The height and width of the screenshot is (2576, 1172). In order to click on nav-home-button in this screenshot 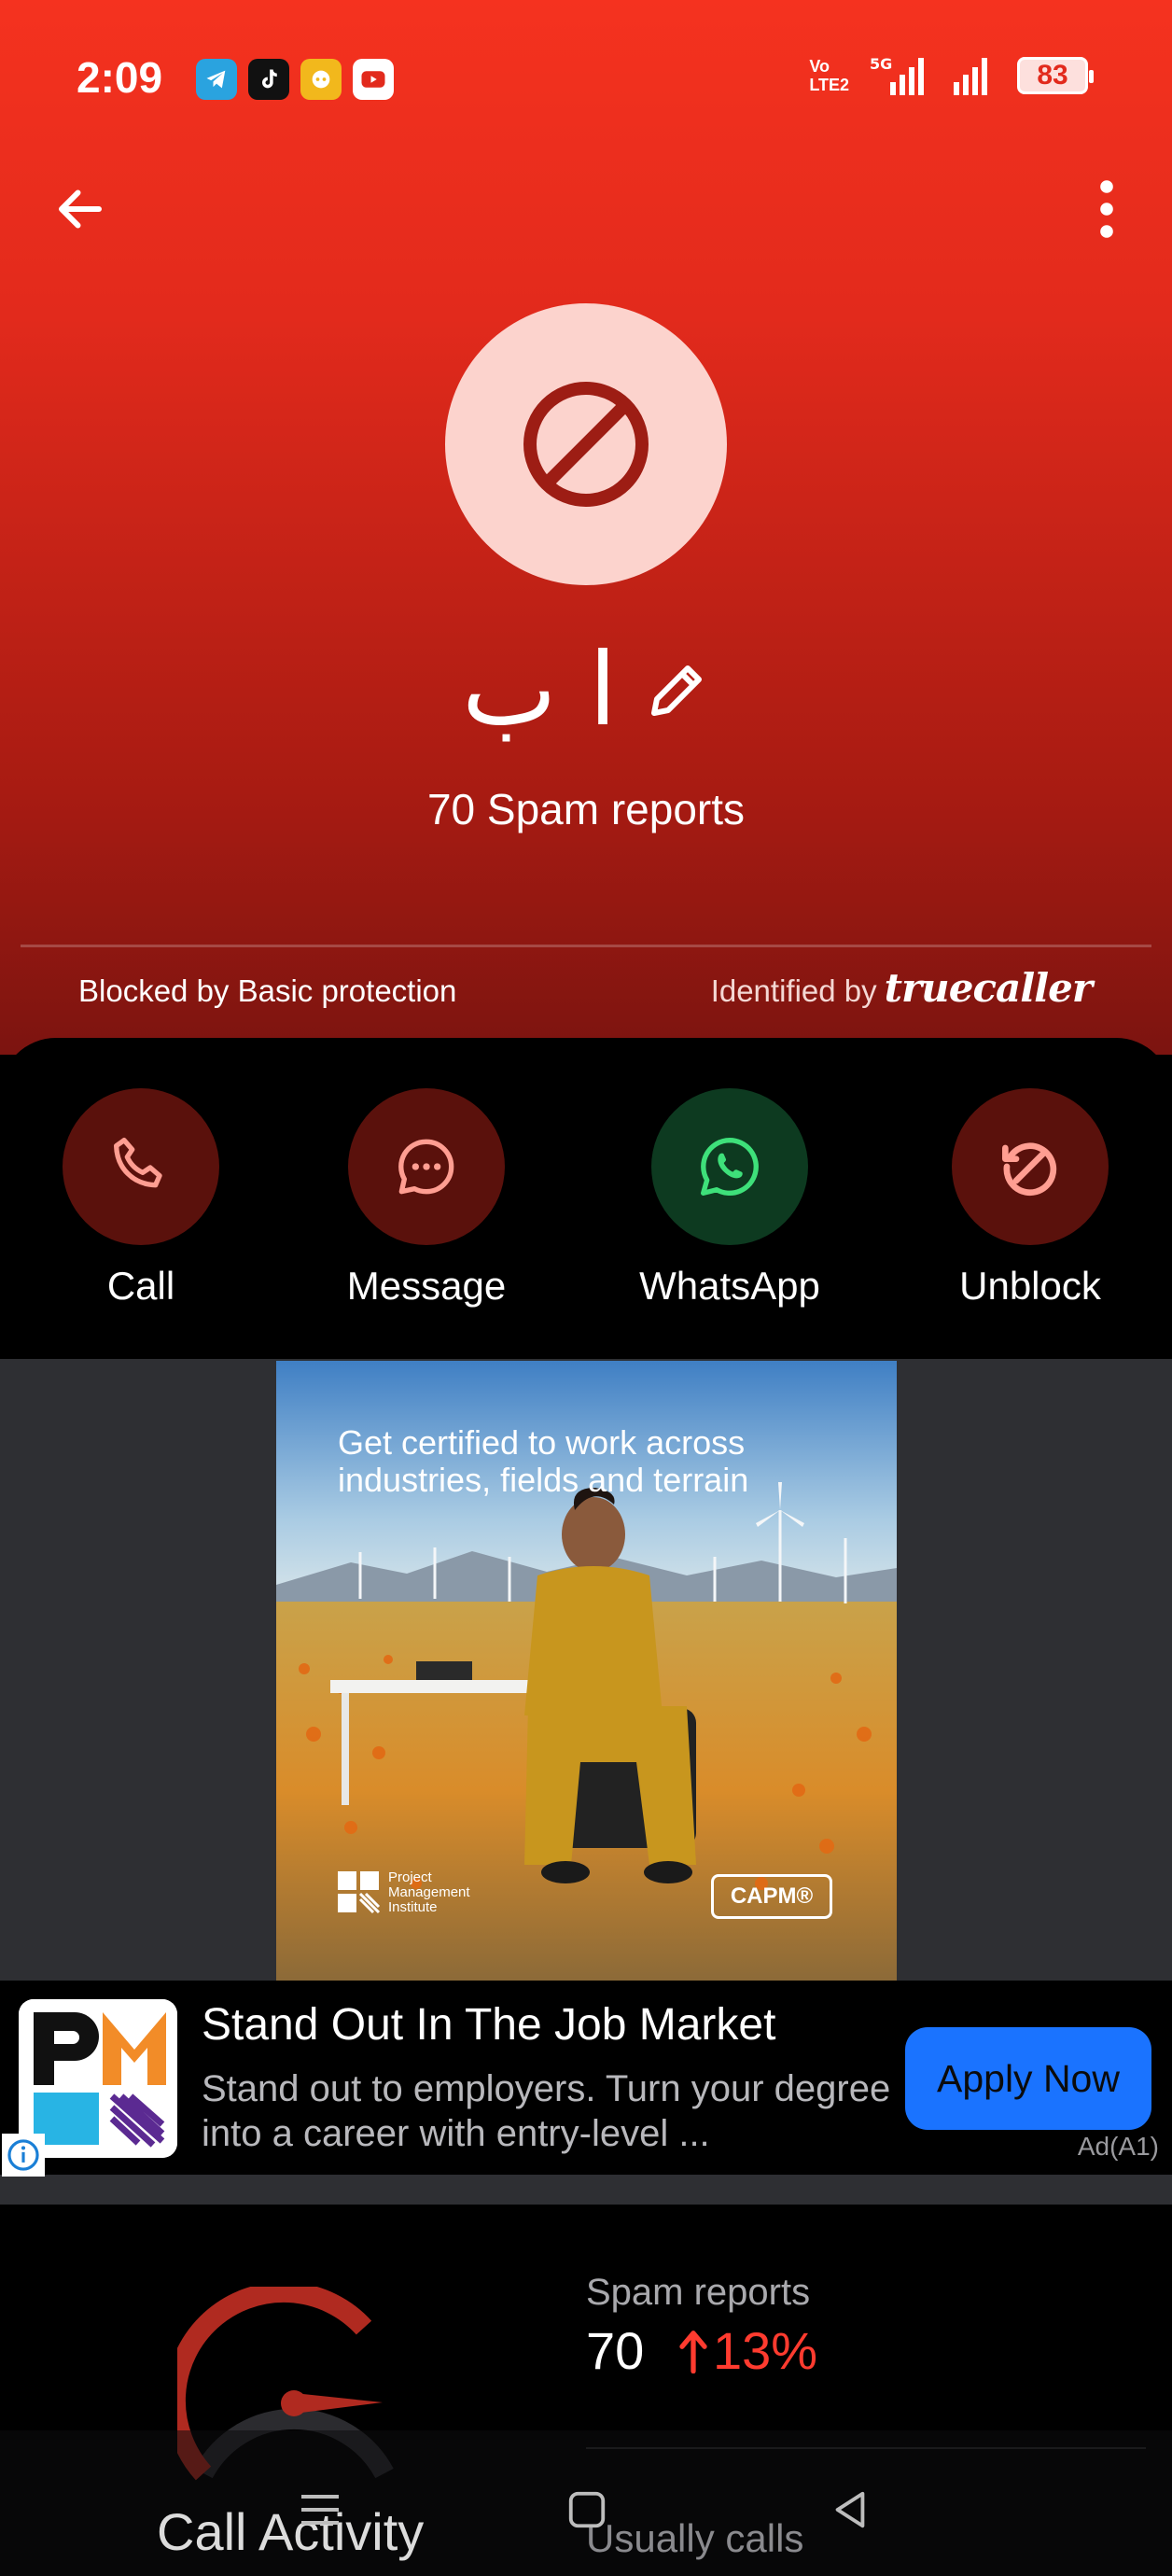, I will do `click(587, 2509)`.